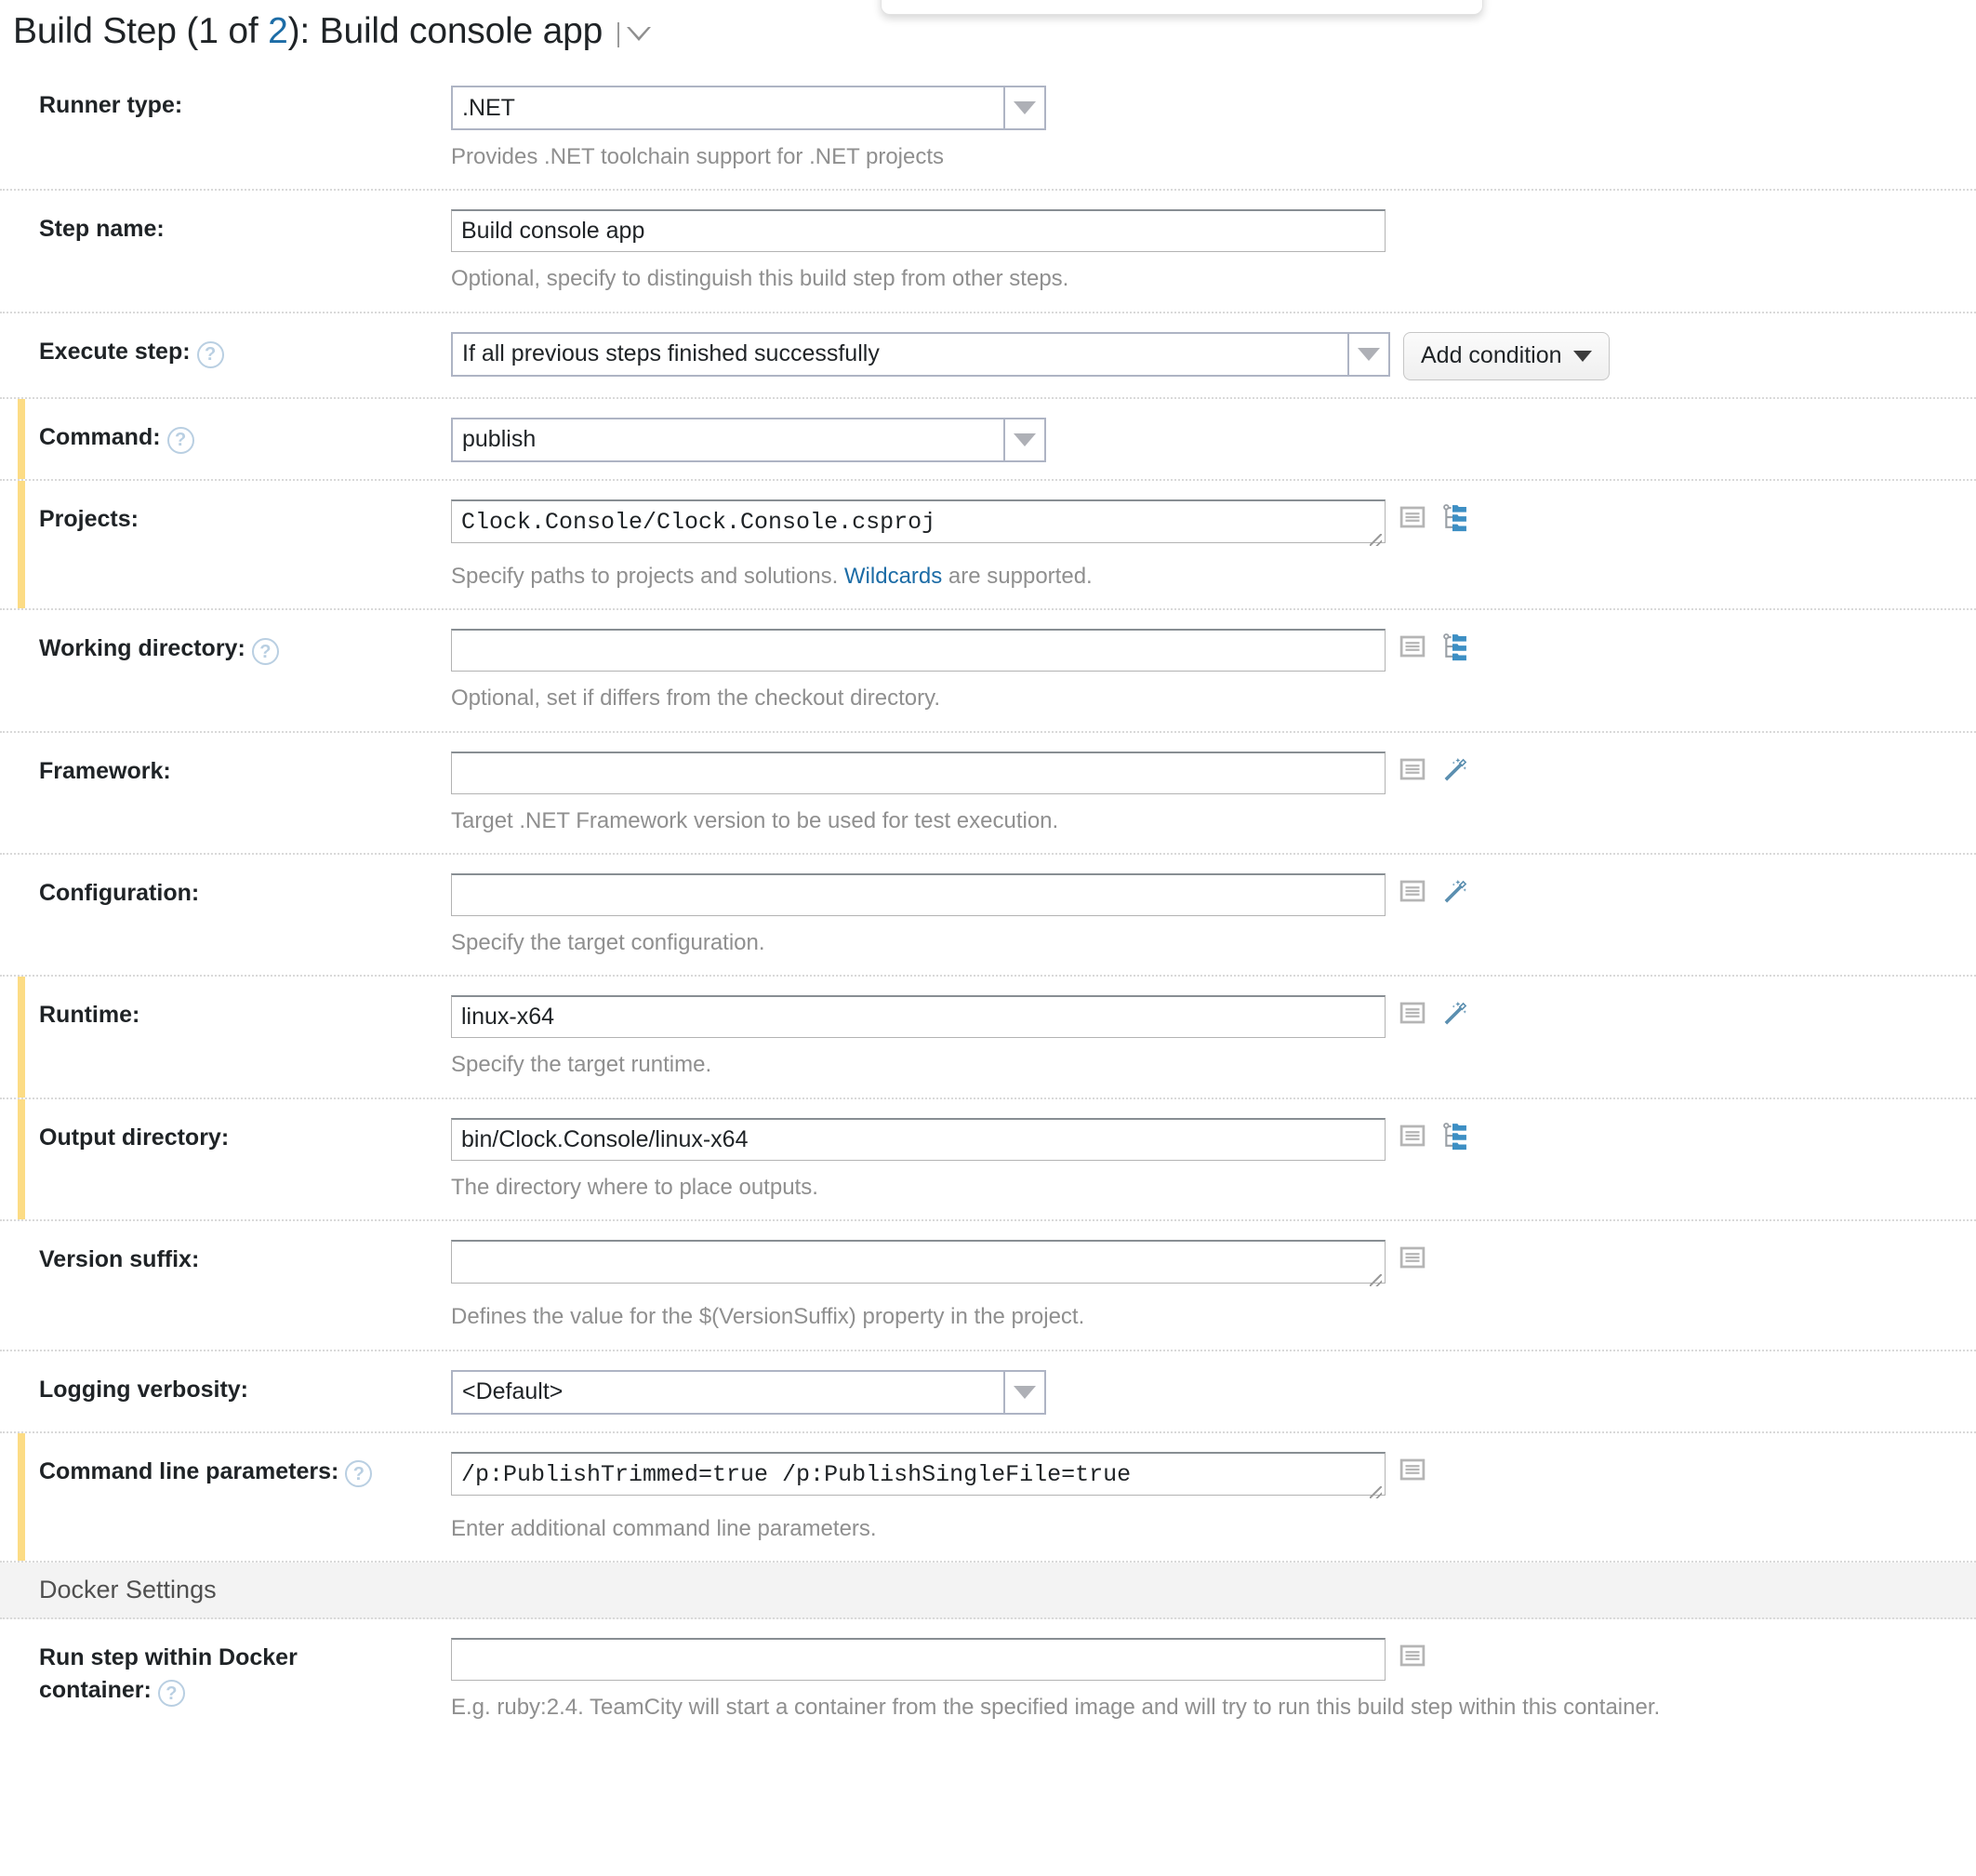 The width and height of the screenshot is (1976, 1876). What do you see at coordinates (919, 231) in the screenshot?
I see `step-name-input` at bounding box center [919, 231].